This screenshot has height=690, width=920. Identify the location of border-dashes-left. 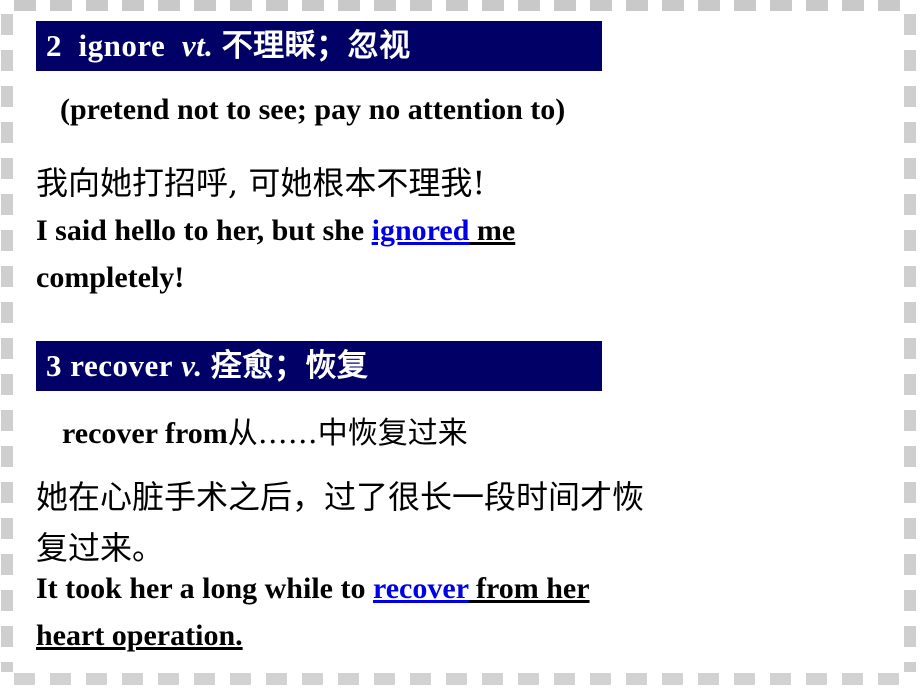
(7, 343).